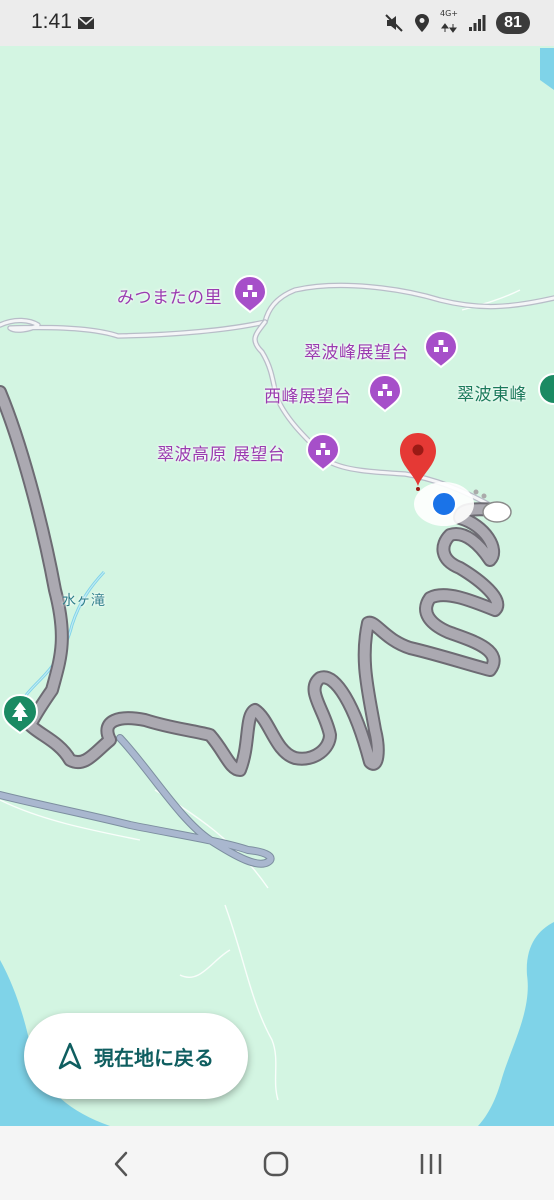 Image resolution: width=554 pixels, height=1200 pixels. I want to click on recents-icon, so click(431, 1164).